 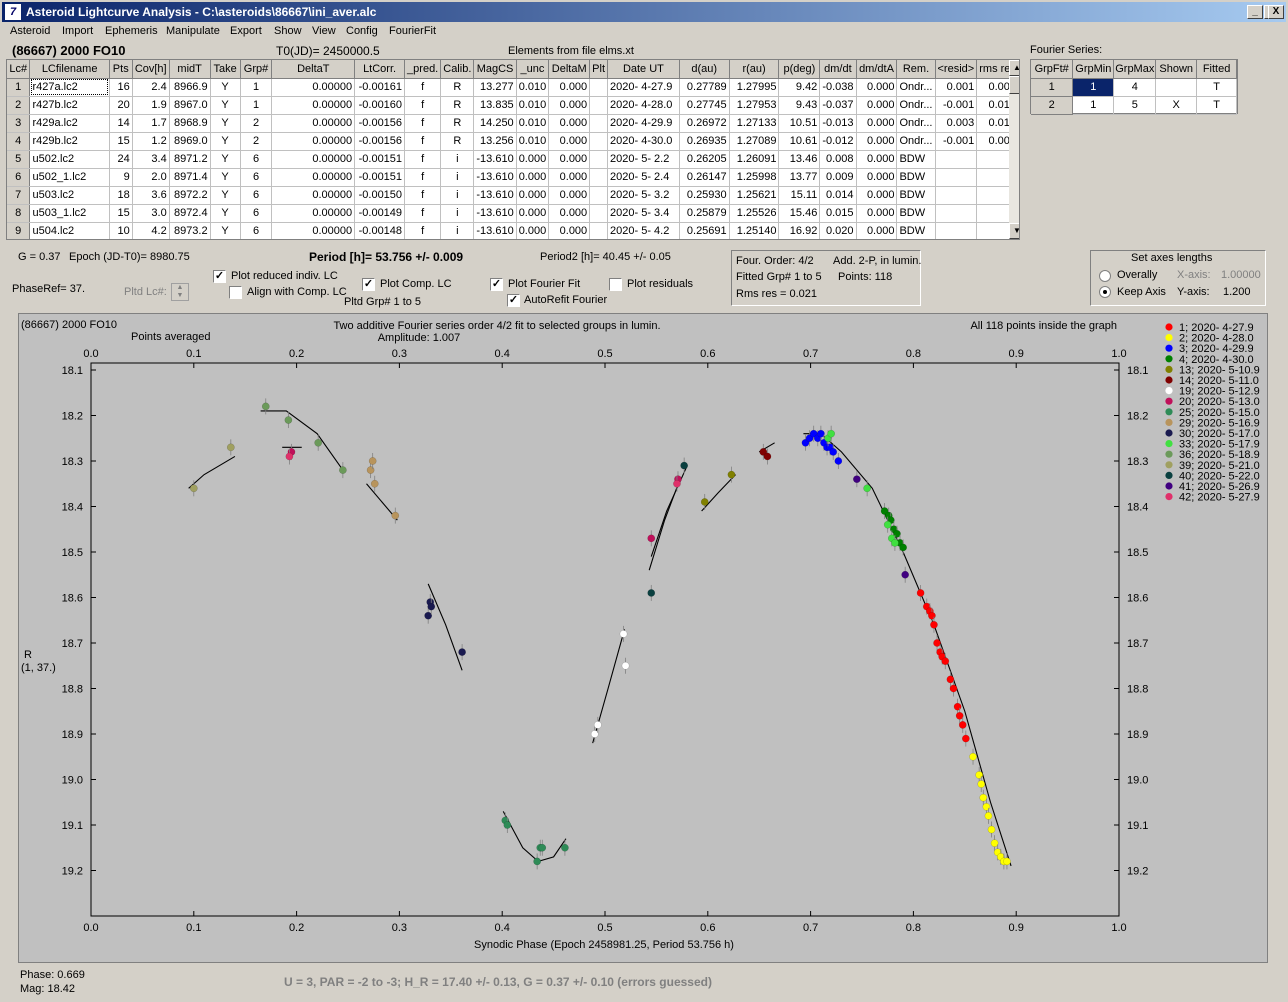 What do you see at coordinates (643, 195) in the screenshot?
I see `table-cell: 2020- 5- 3.2` at bounding box center [643, 195].